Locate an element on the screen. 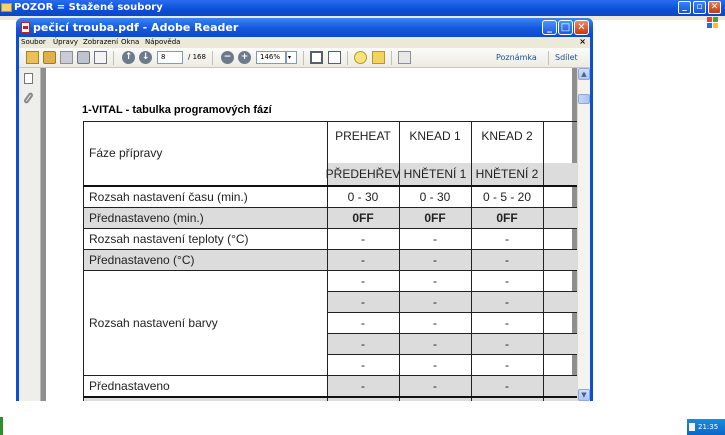  reader-toolbar: ↑ ↓ 8 / 168 − + 146% ▾ Poznámka Sdílet is located at coordinates (304, 58).